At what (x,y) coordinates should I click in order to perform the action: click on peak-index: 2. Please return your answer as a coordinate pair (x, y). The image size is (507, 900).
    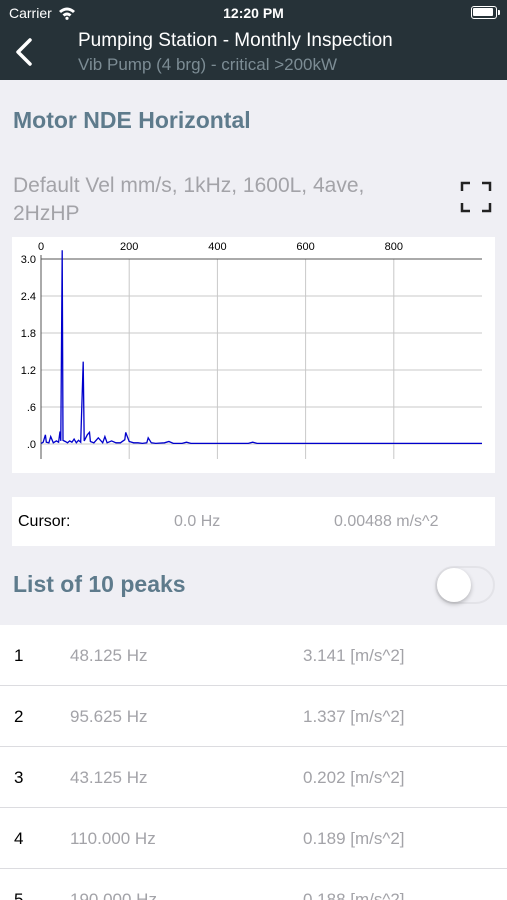
    Looking at the image, I should click on (19, 716).